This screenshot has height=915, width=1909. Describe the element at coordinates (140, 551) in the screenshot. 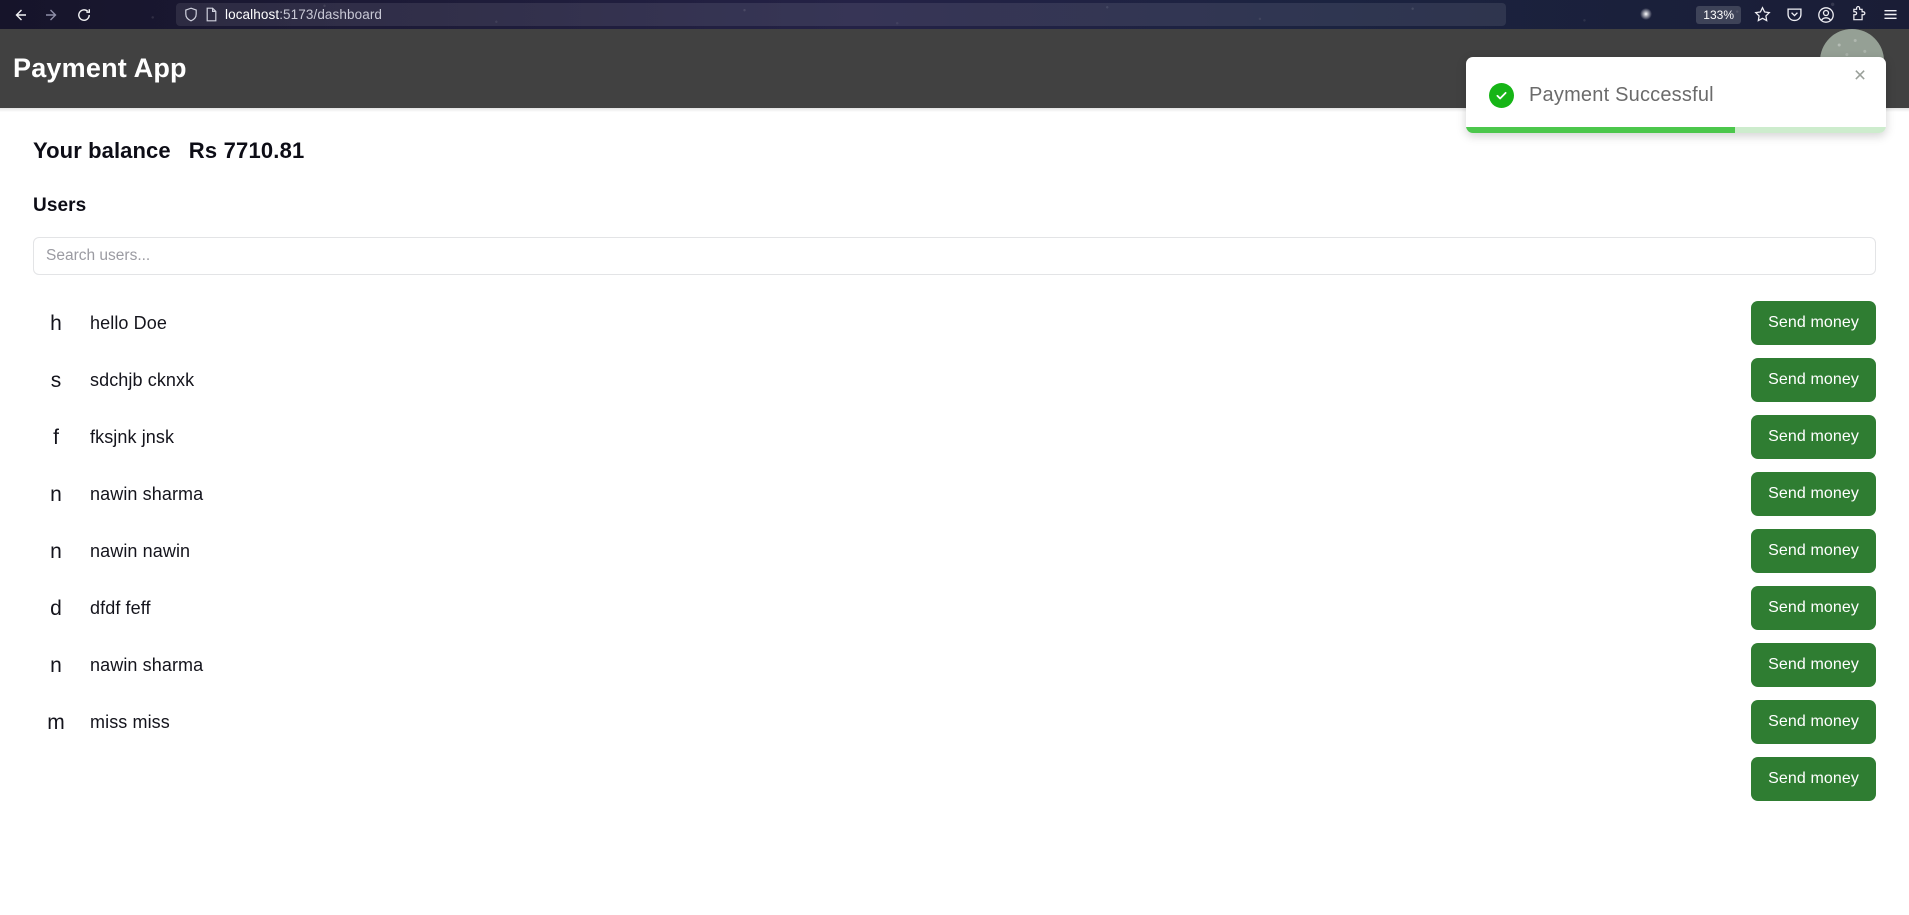

I see `user-name: nawin nawin` at that location.